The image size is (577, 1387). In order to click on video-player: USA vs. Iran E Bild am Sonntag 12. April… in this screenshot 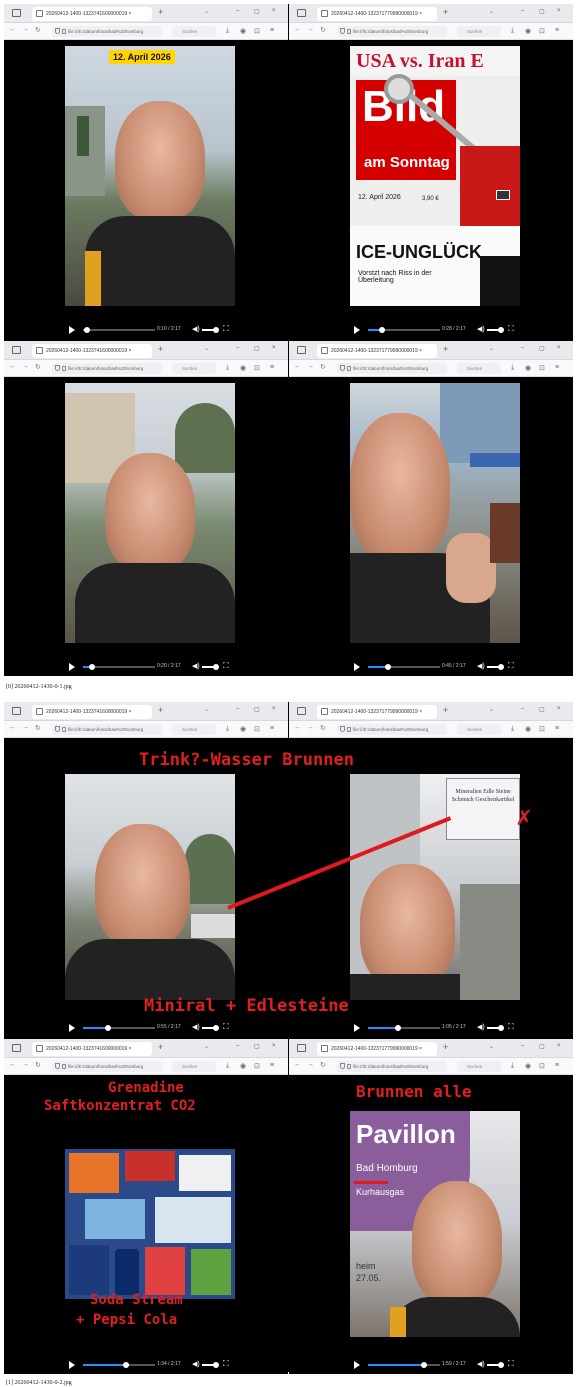, I will do `click(431, 189)`.